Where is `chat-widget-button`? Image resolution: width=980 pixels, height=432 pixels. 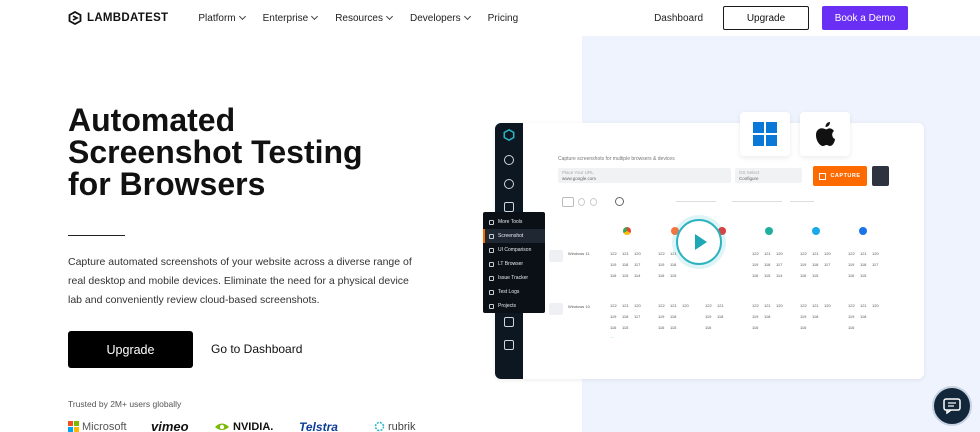
chat-widget-button is located at coordinates (952, 406).